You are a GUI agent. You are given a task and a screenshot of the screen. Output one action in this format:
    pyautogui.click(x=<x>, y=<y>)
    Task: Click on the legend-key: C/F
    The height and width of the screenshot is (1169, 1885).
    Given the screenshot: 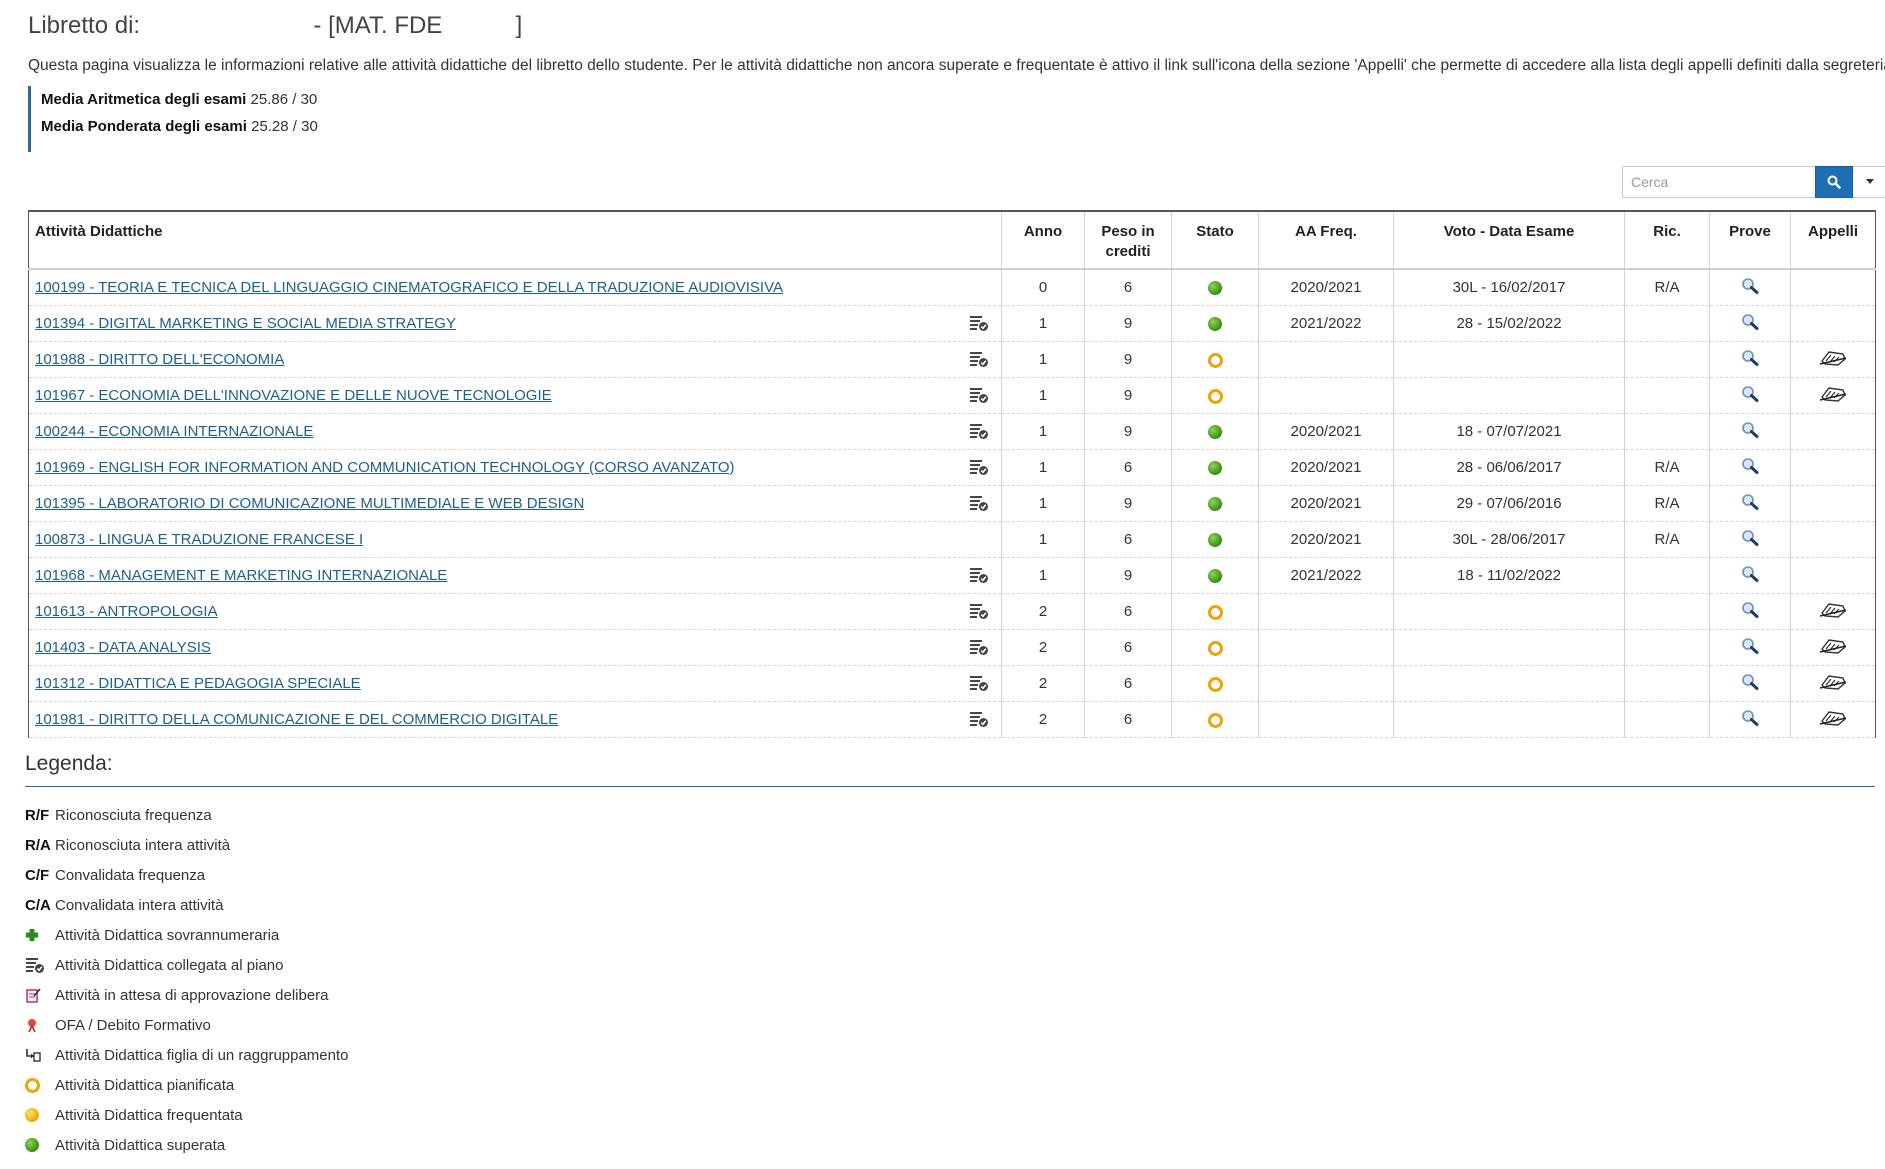 What is the action you would take?
    pyautogui.click(x=37, y=875)
    